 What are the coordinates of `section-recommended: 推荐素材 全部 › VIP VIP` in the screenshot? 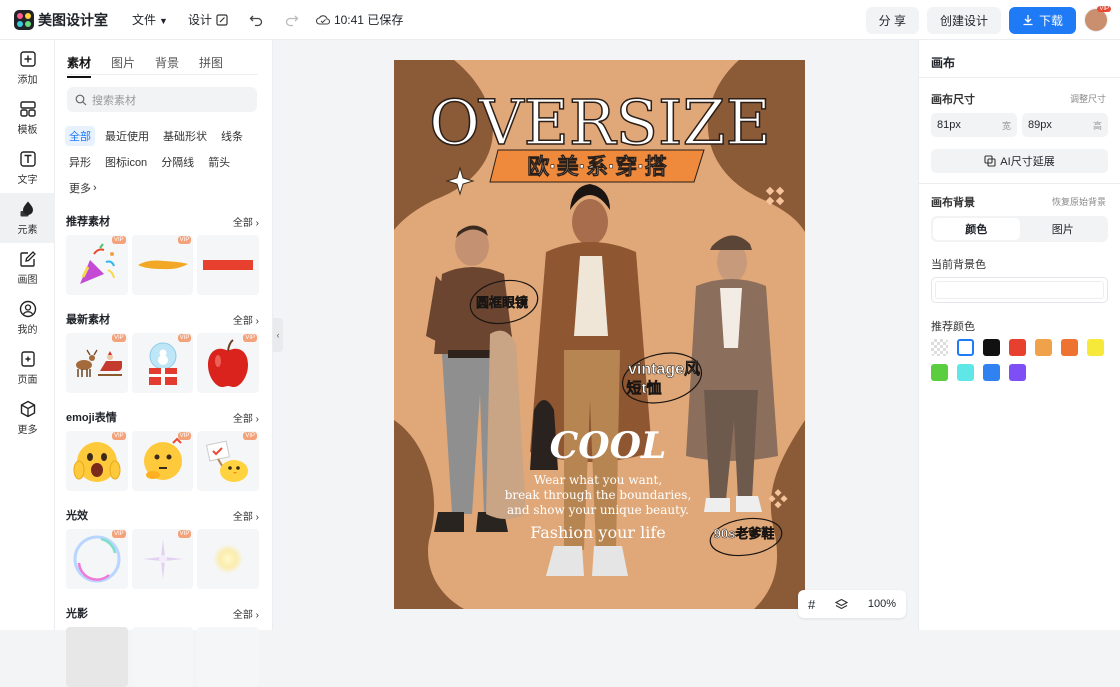 It's located at (163, 254).